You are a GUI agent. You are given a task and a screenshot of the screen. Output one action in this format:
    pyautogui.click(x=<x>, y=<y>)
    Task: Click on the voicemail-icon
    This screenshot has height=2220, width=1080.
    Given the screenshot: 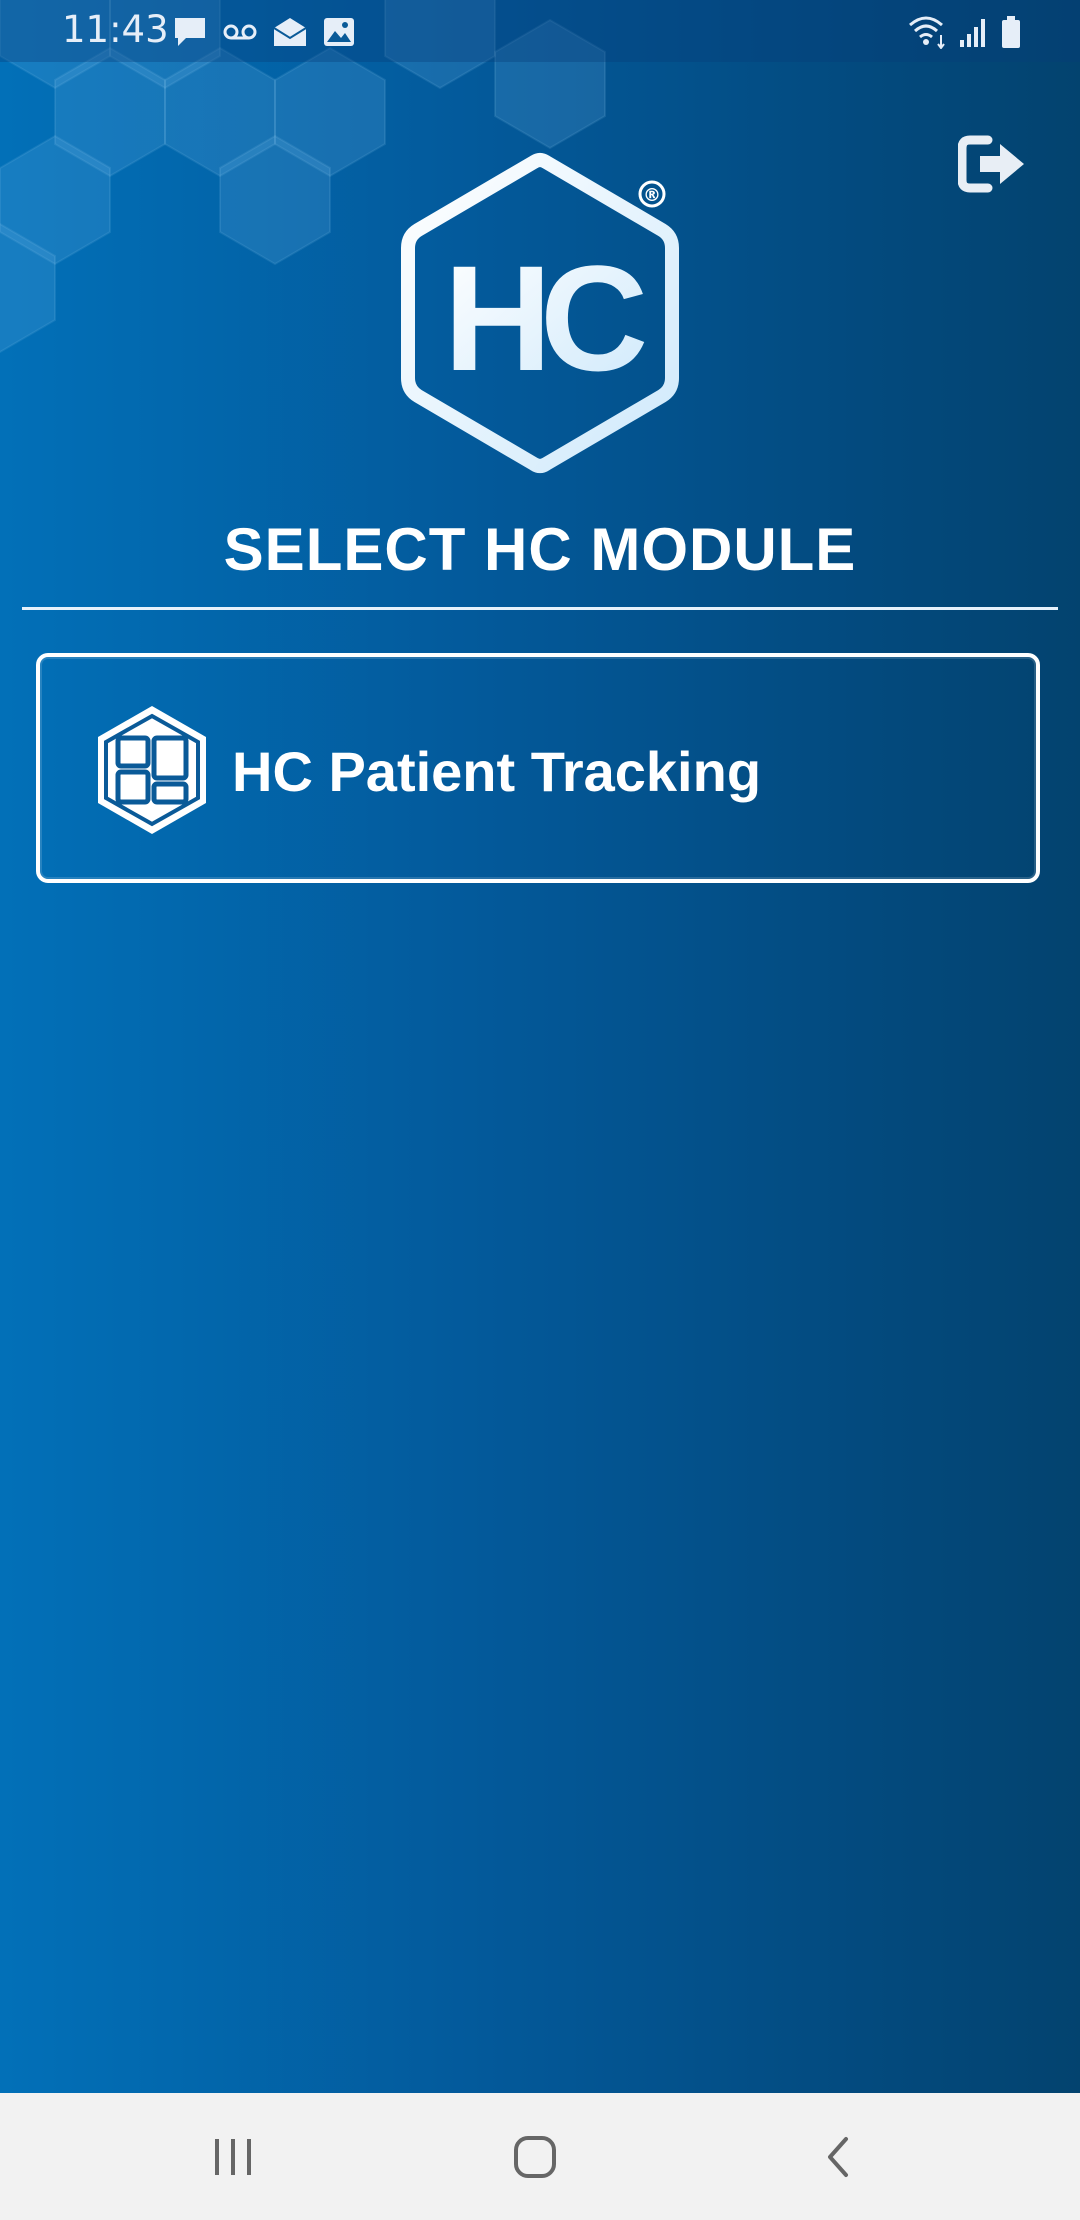 What is the action you would take?
    pyautogui.click(x=240, y=32)
    